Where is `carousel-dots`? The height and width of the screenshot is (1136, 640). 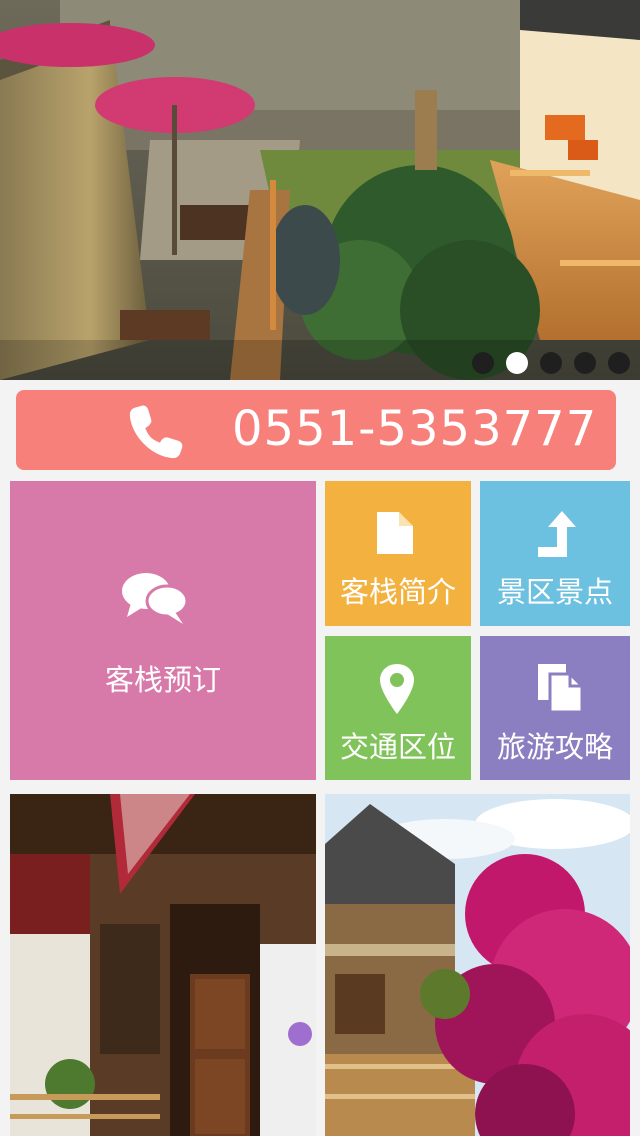
carousel-dots is located at coordinates (551, 363).